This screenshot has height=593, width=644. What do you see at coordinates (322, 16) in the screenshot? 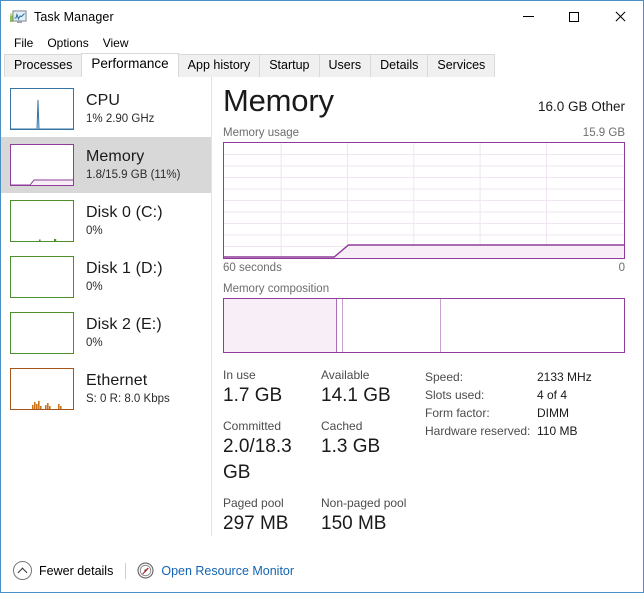
I see `title-bar: Task Manager` at bounding box center [322, 16].